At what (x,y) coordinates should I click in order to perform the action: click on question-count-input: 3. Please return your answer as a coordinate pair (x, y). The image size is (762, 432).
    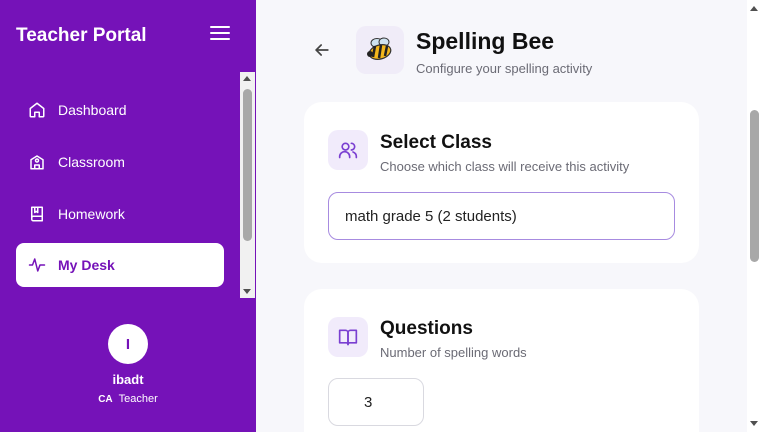
    Looking at the image, I should click on (376, 402).